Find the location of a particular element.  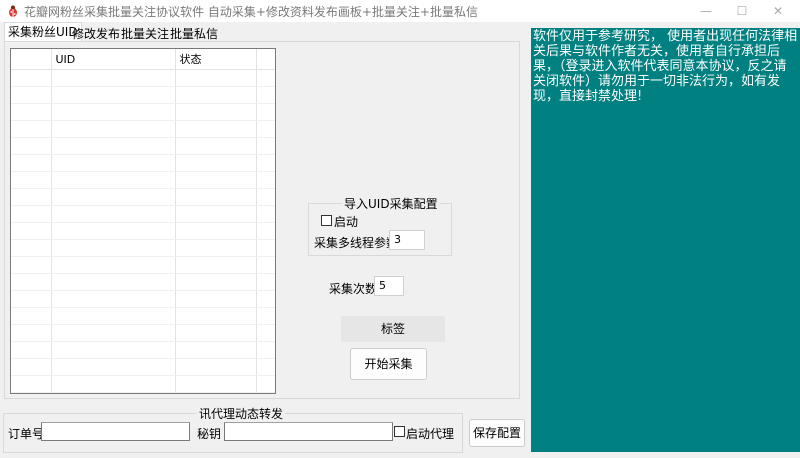

order-number-input is located at coordinates (115, 431).